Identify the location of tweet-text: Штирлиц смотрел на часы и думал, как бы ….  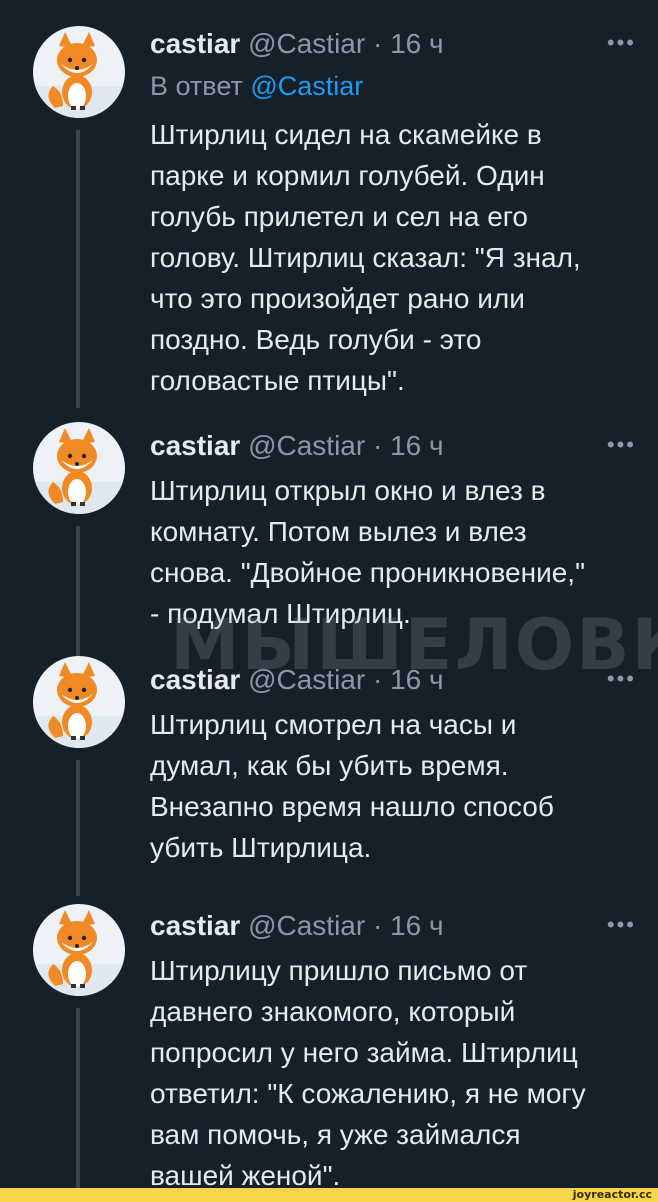
(352, 786).